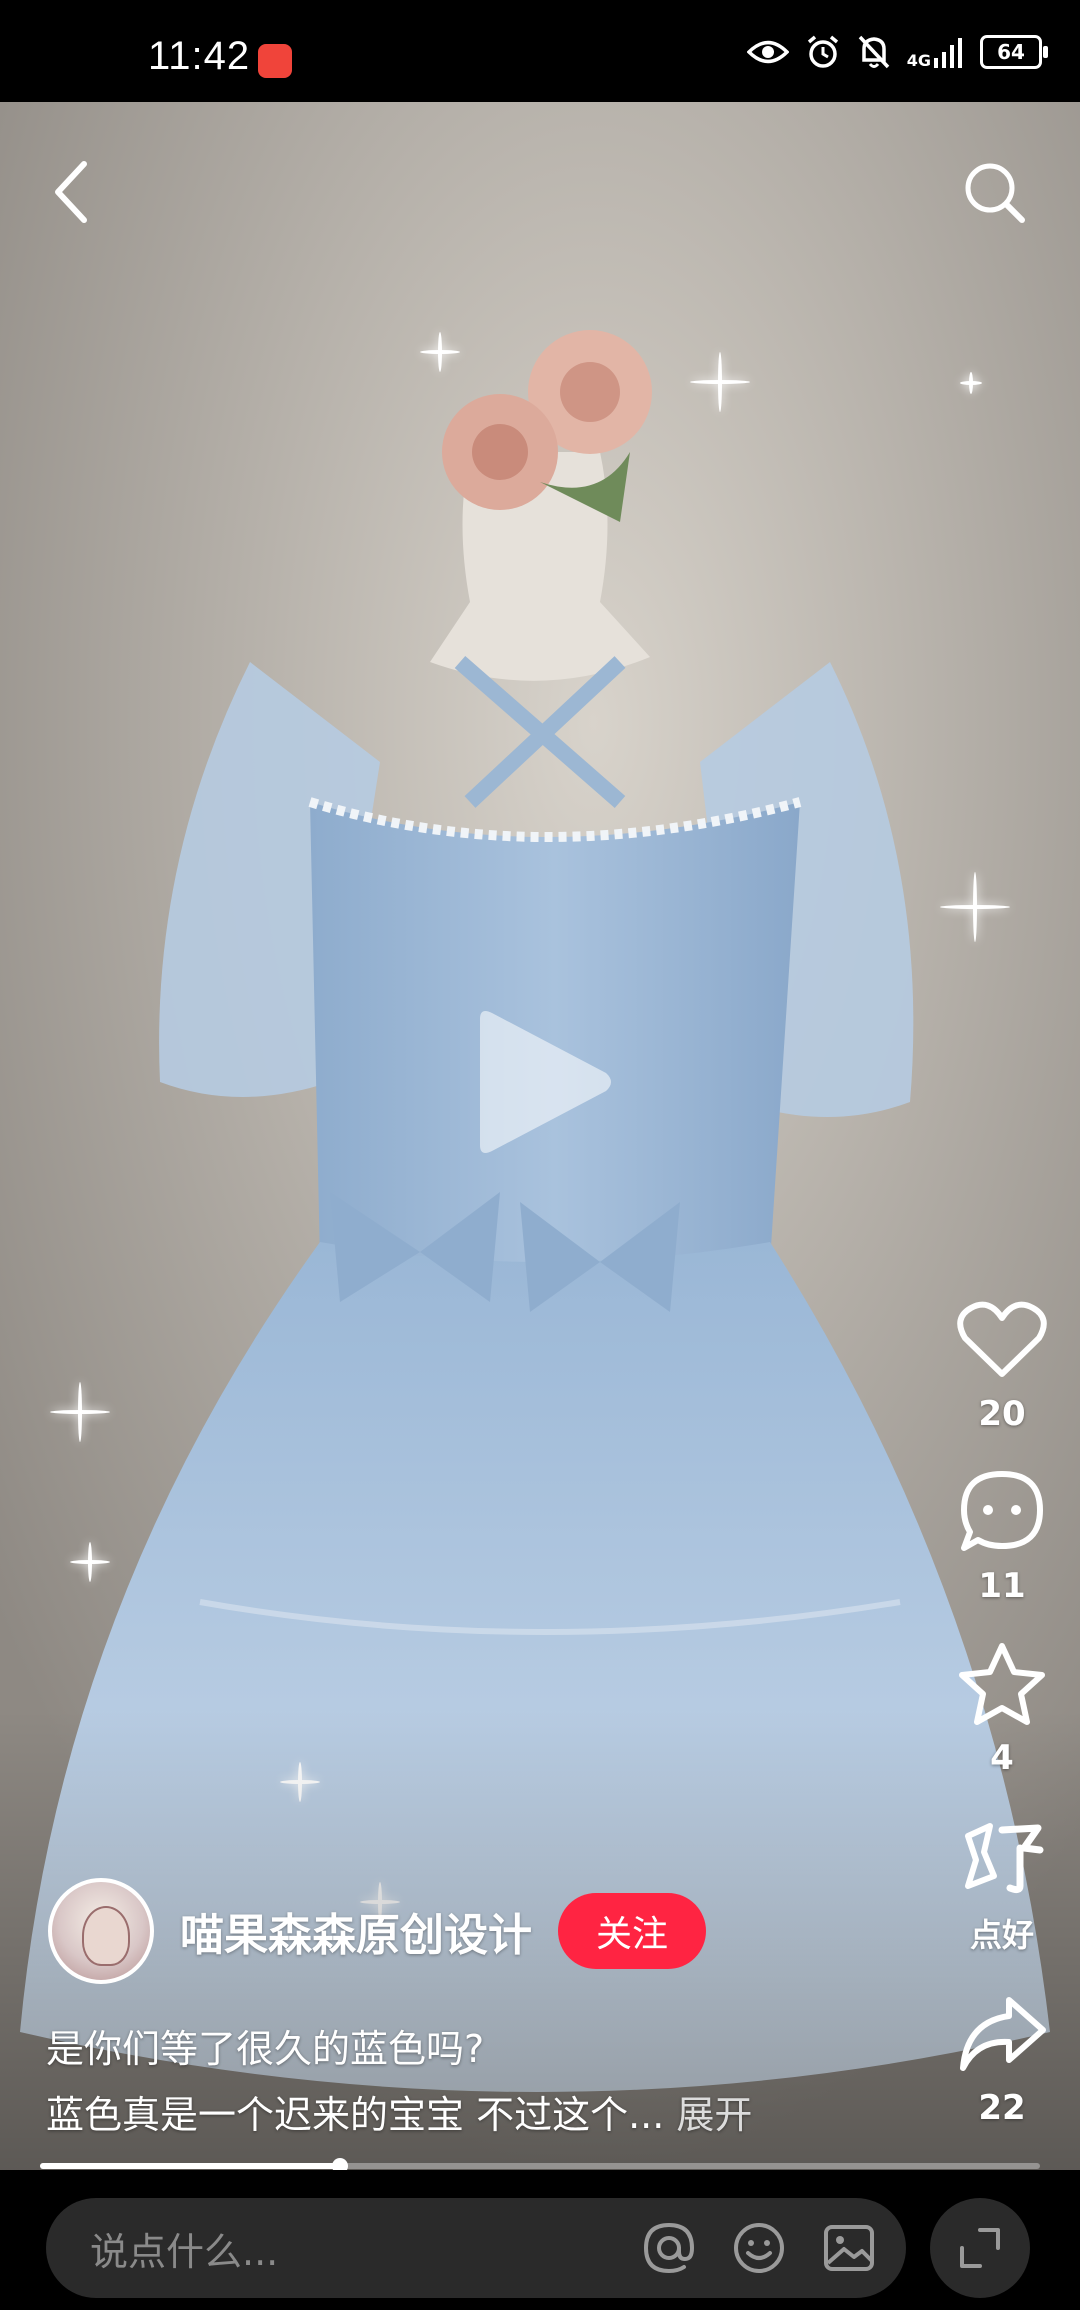  I want to click on action-column: 20 11 4 点好 22, so click(1002, 1725).